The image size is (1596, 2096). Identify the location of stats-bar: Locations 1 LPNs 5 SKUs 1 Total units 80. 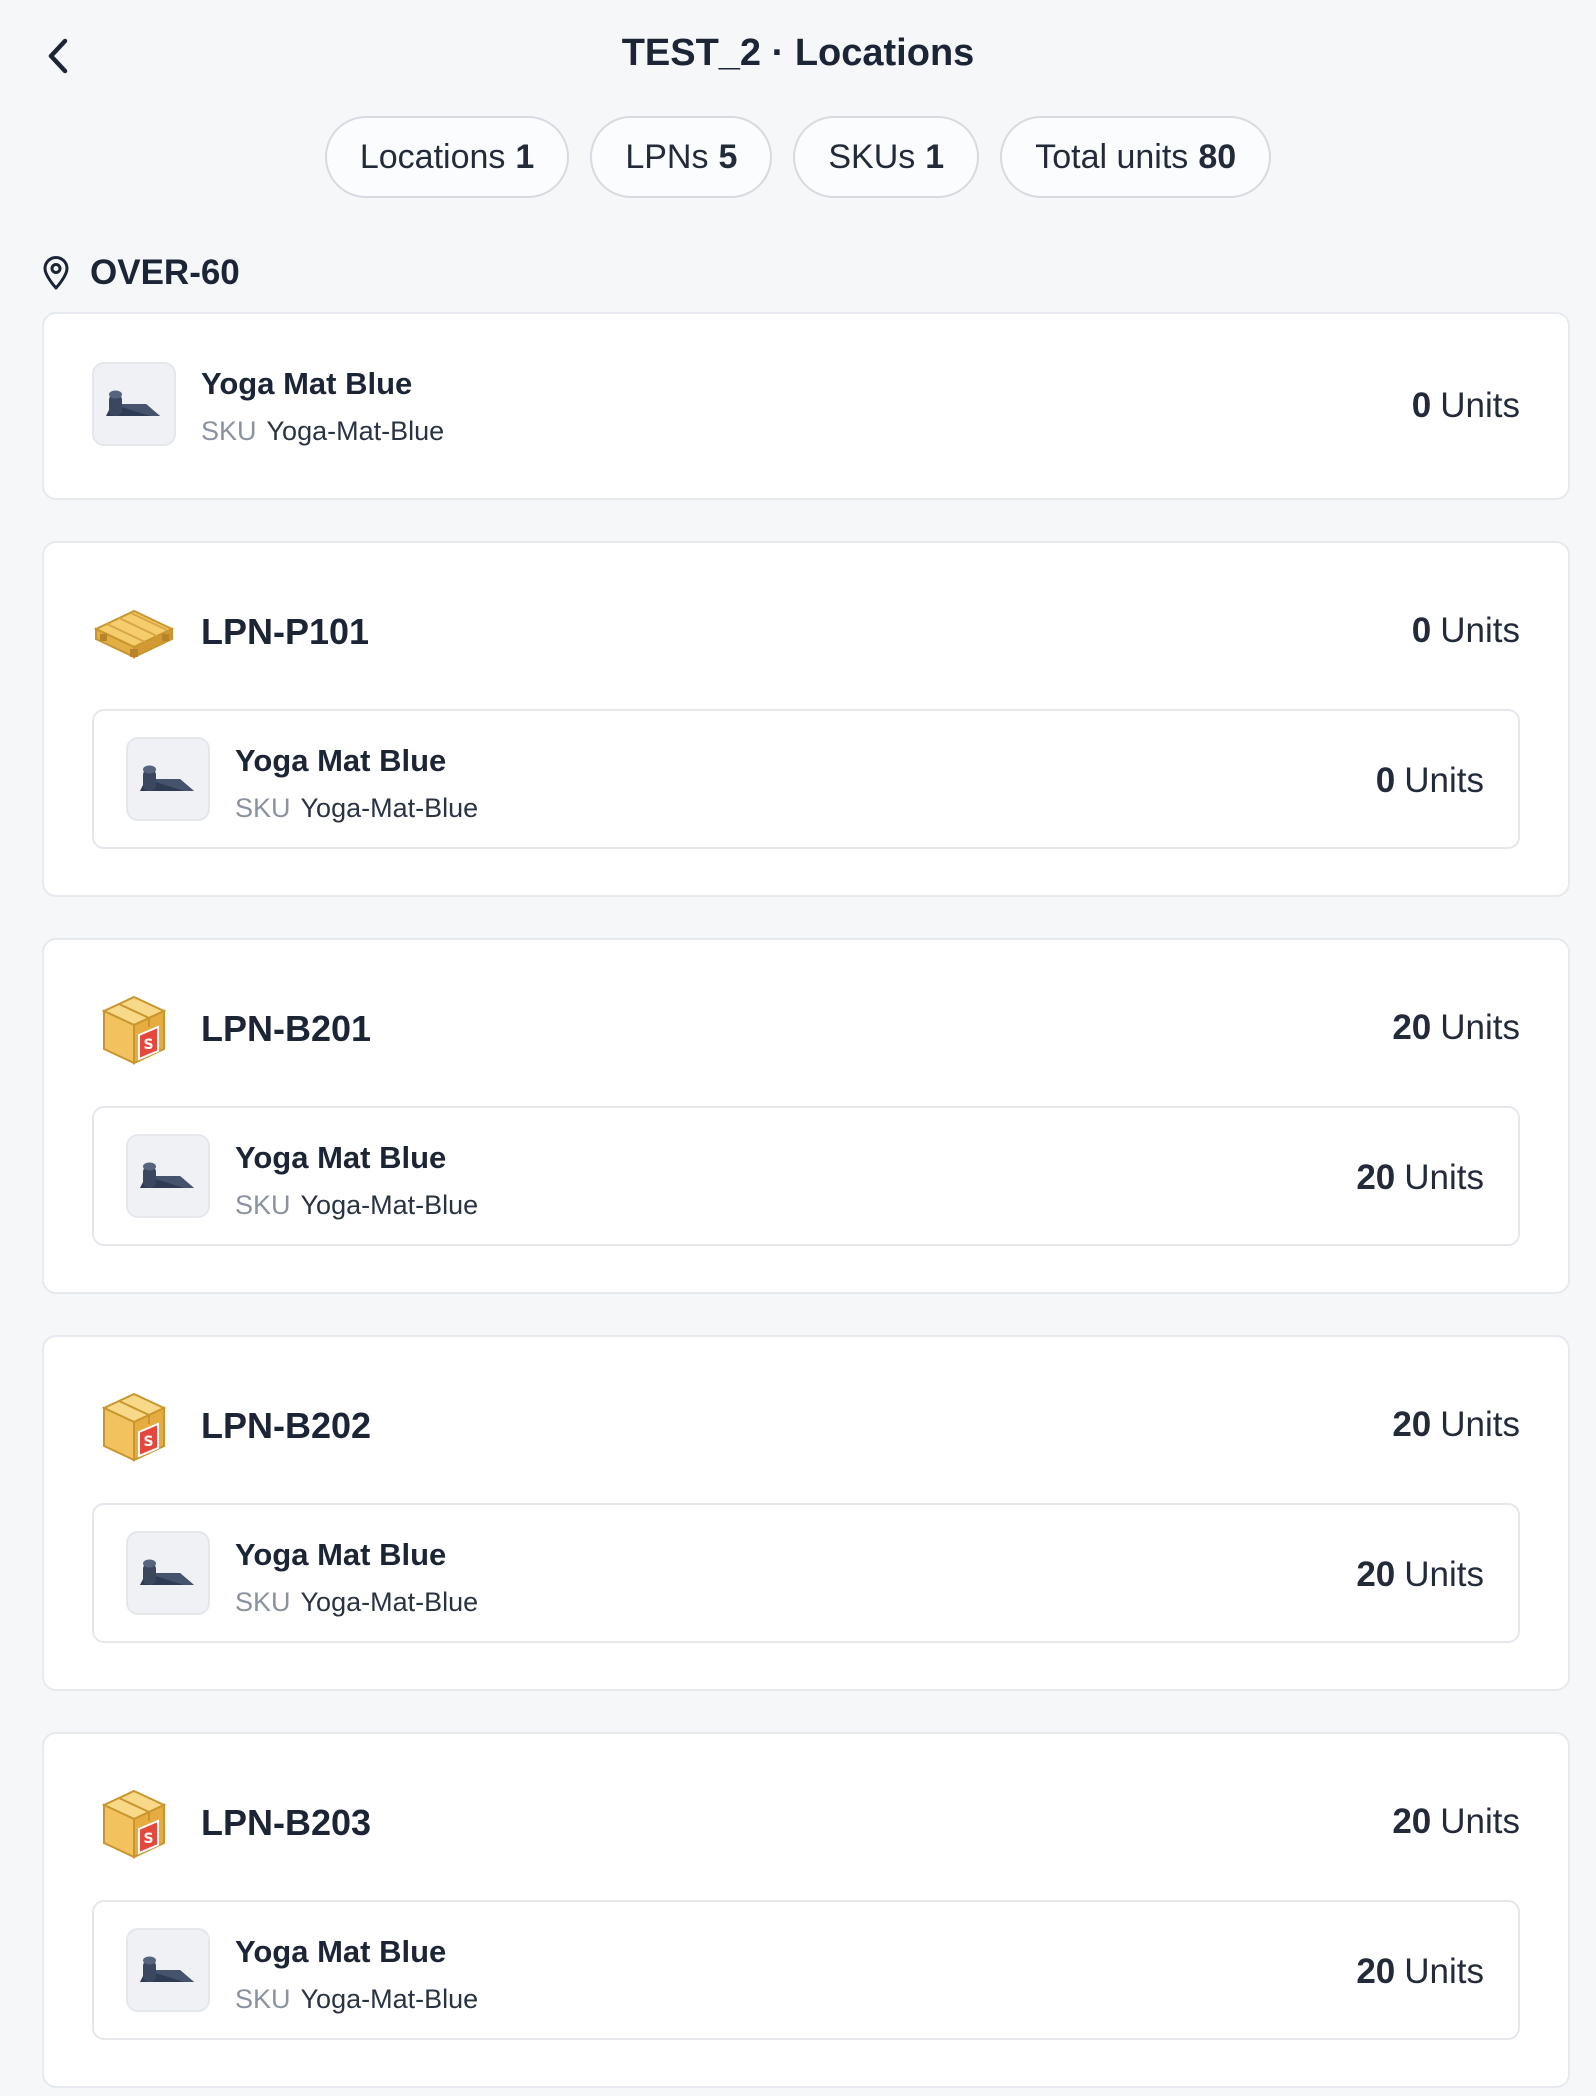
(798, 157).